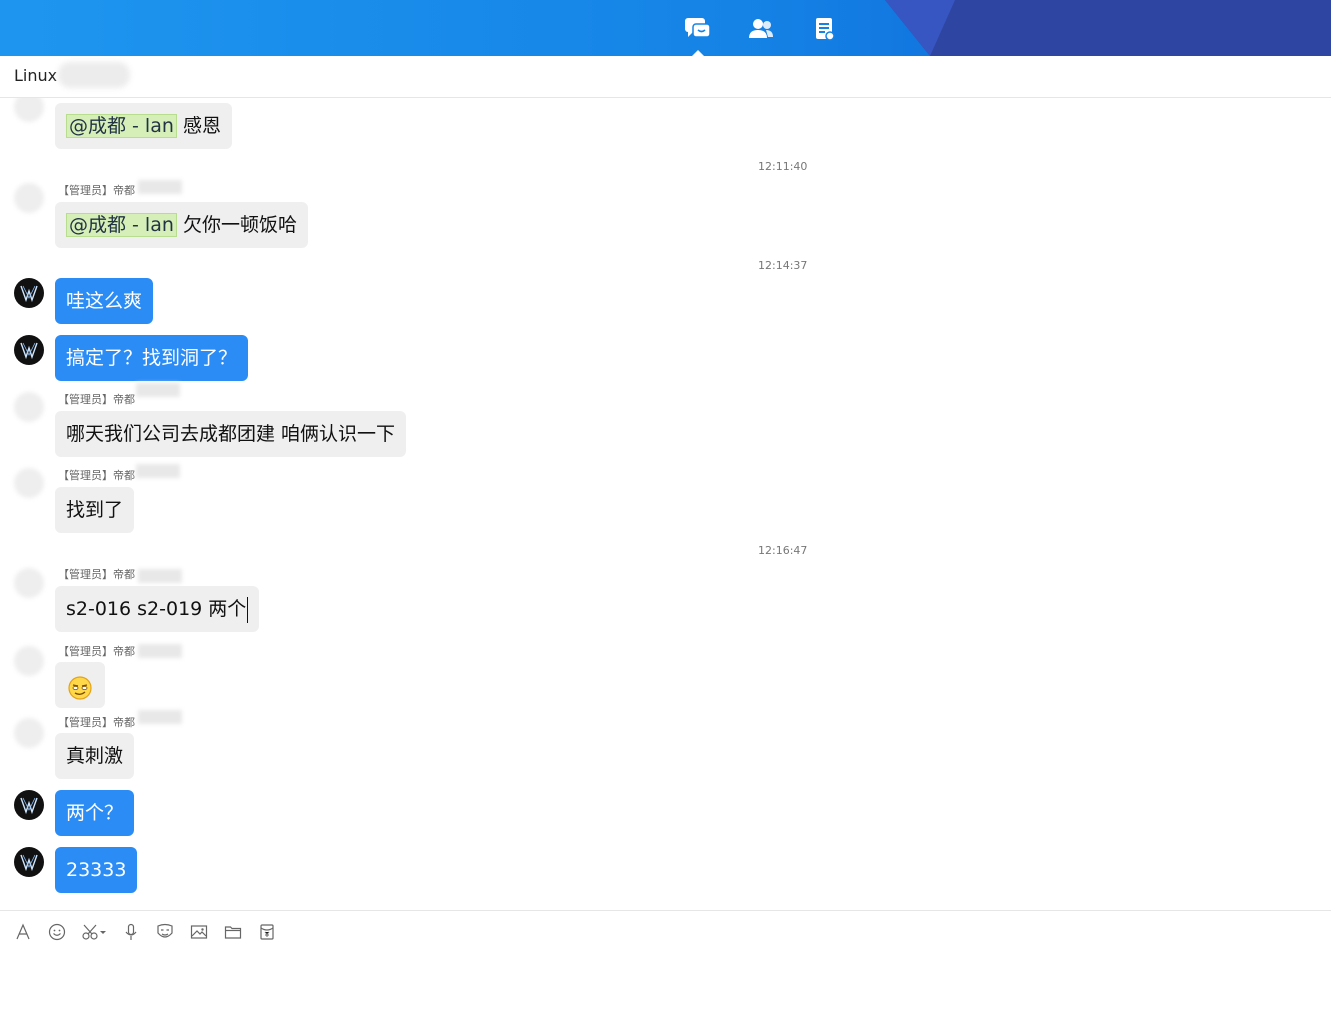  What do you see at coordinates (94, 75) in the screenshot?
I see `blurred-title-suffix` at bounding box center [94, 75].